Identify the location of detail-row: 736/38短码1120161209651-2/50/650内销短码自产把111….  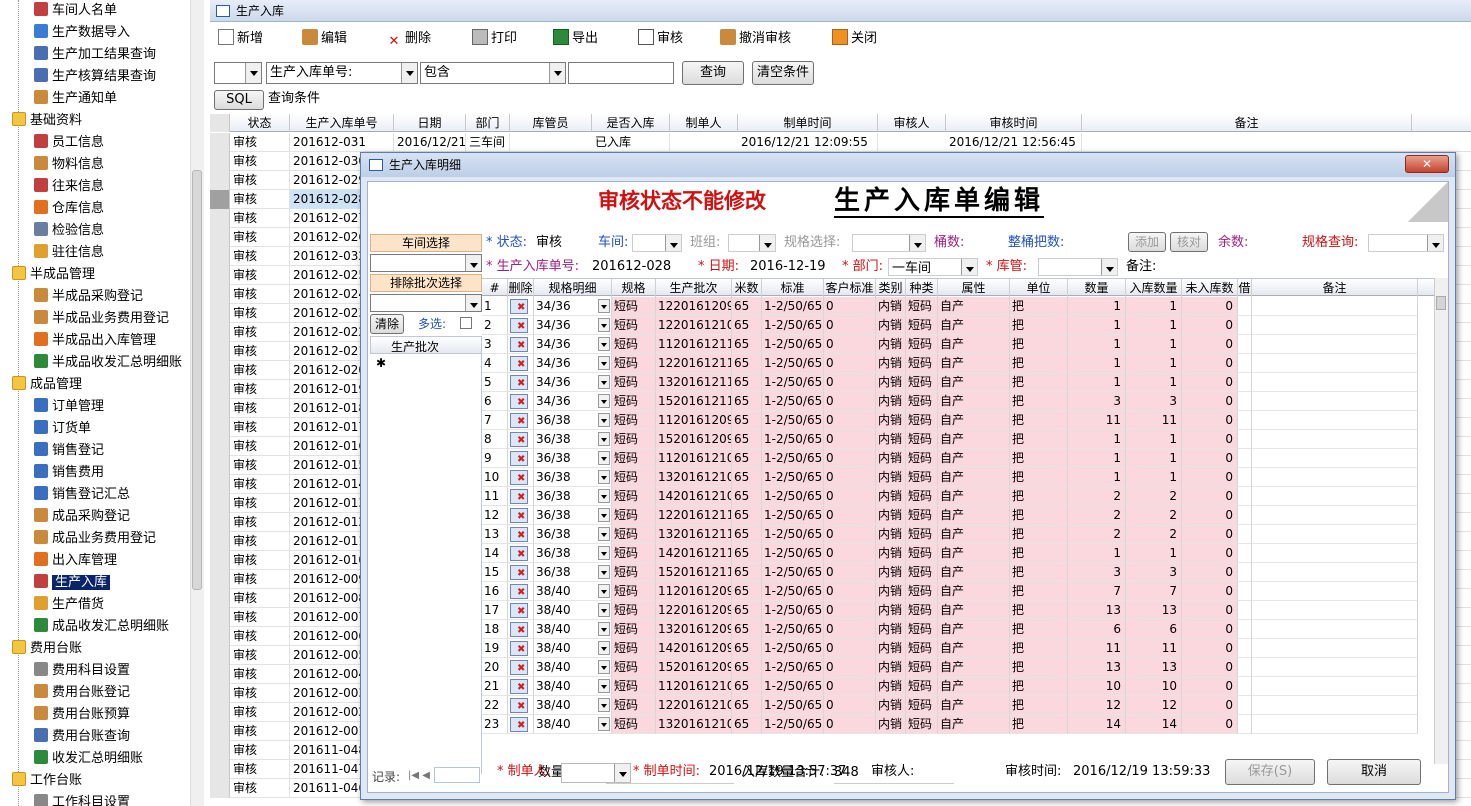
(958, 420).